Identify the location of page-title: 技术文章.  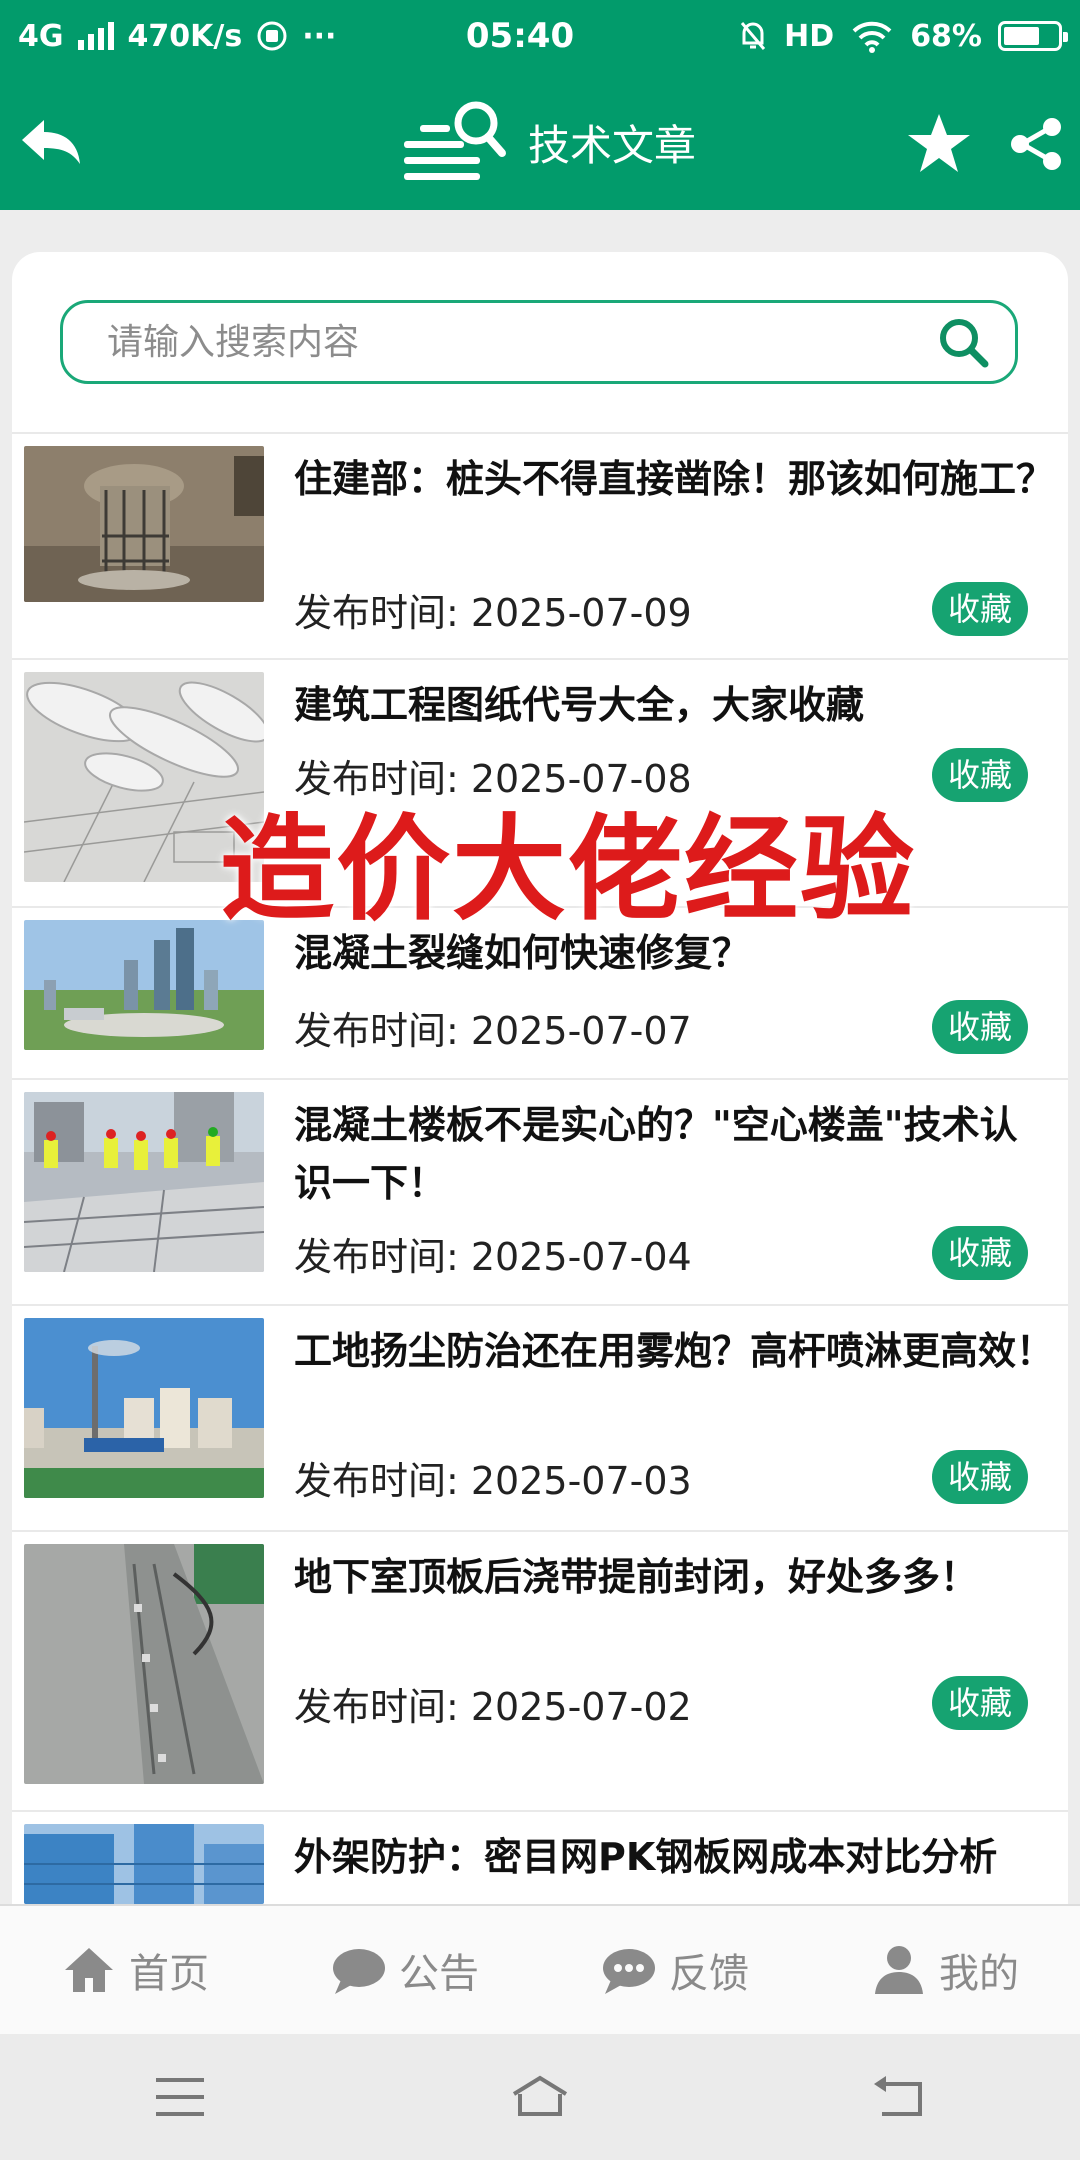
(612, 145).